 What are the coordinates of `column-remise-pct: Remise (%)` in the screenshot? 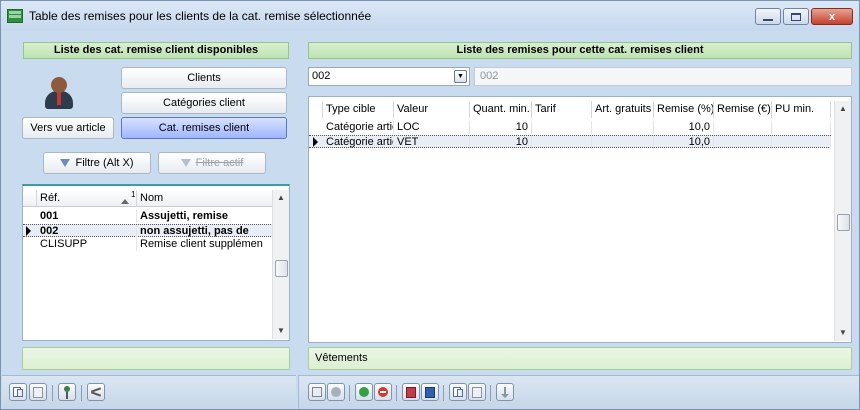 It's located at (684, 109).